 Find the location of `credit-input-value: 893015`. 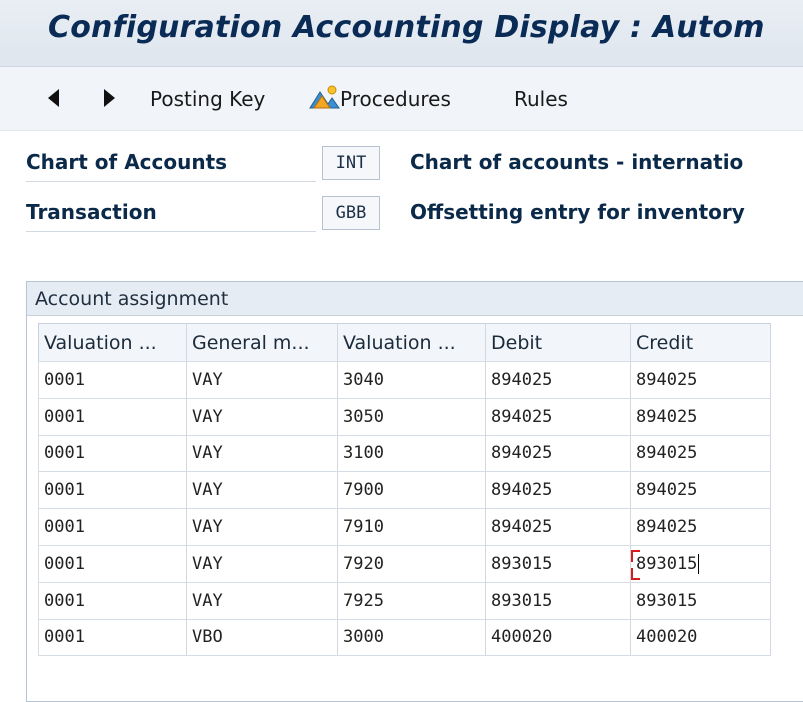

credit-input-value: 893015 is located at coordinates (666, 564).